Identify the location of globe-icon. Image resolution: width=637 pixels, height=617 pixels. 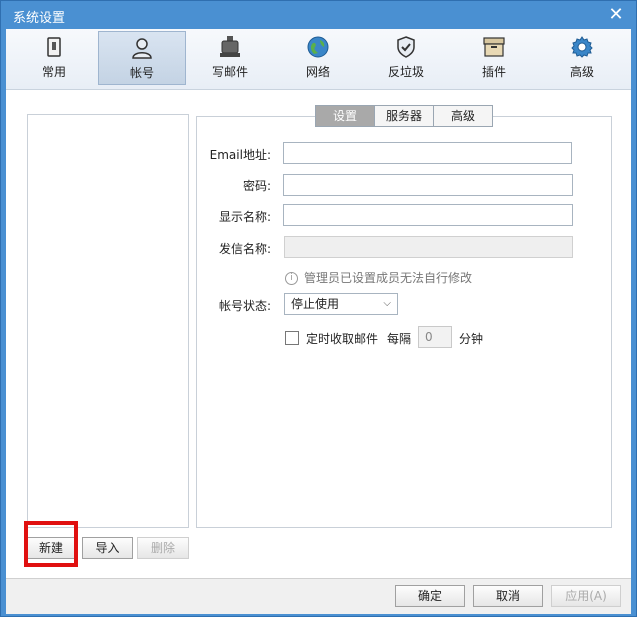
(318, 47).